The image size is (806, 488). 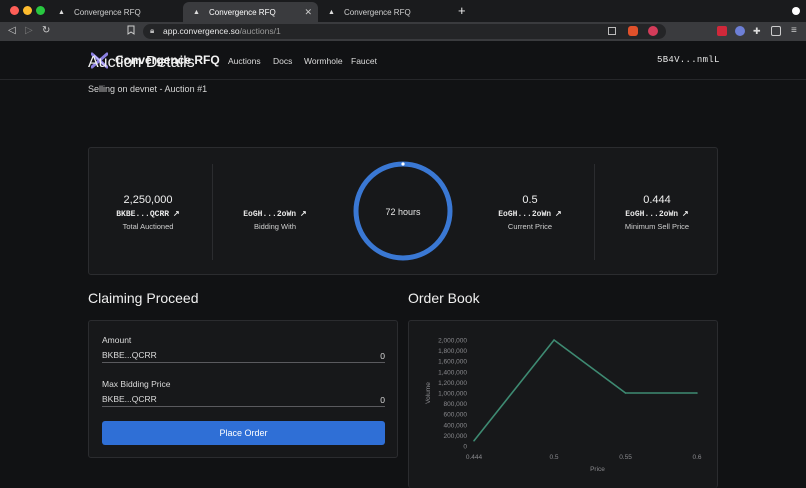 I want to click on y-axis-label: Volume, so click(x=428, y=393).